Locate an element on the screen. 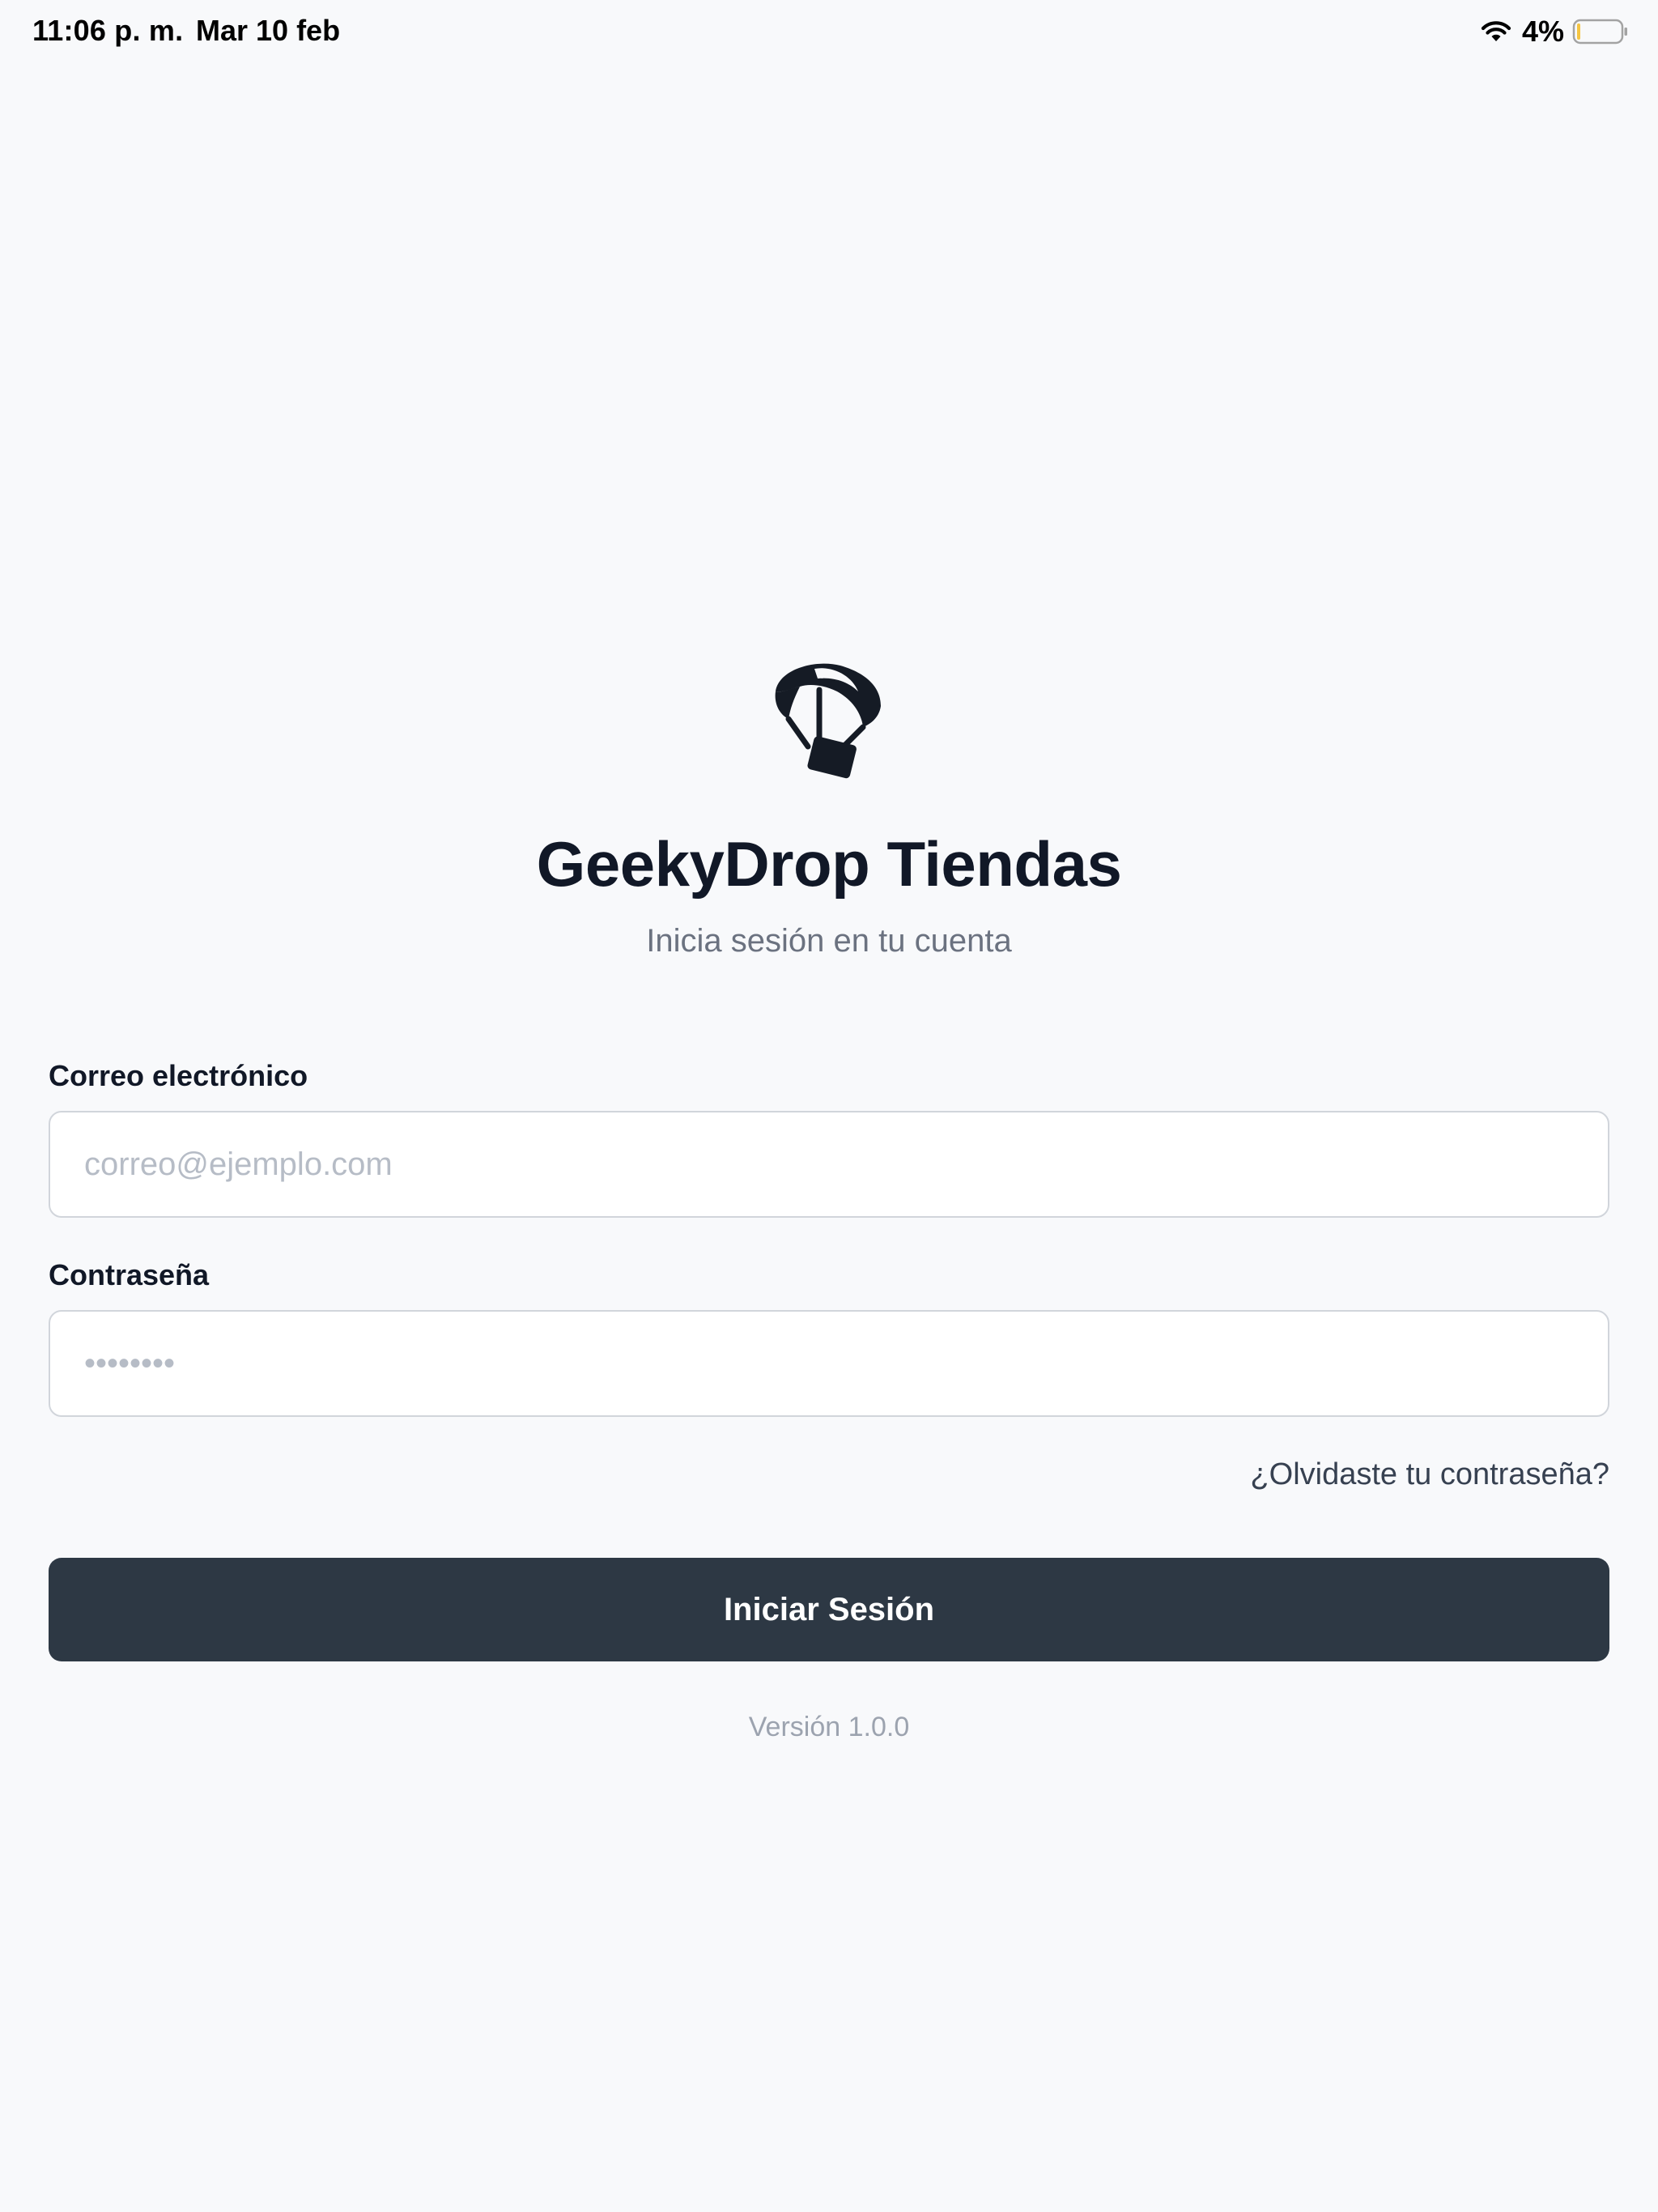 This screenshot has width=1658, height=2212. email-input is located at coordinates (829, 1164).